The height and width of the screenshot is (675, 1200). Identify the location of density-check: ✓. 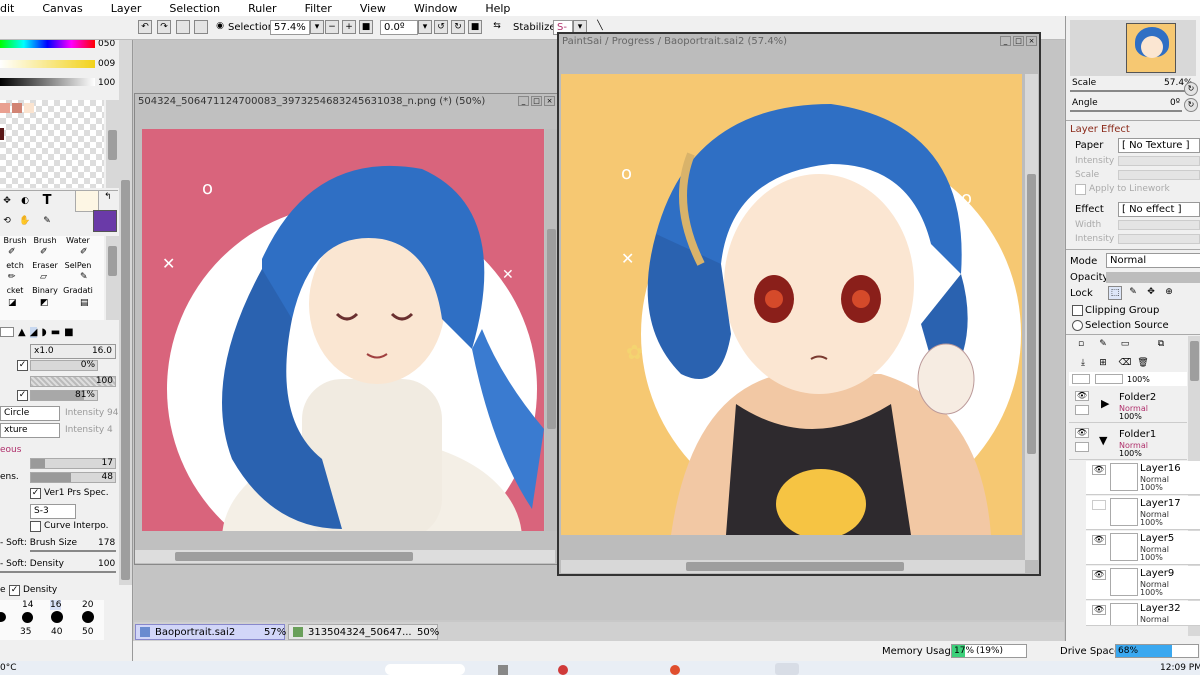
(14, 590).